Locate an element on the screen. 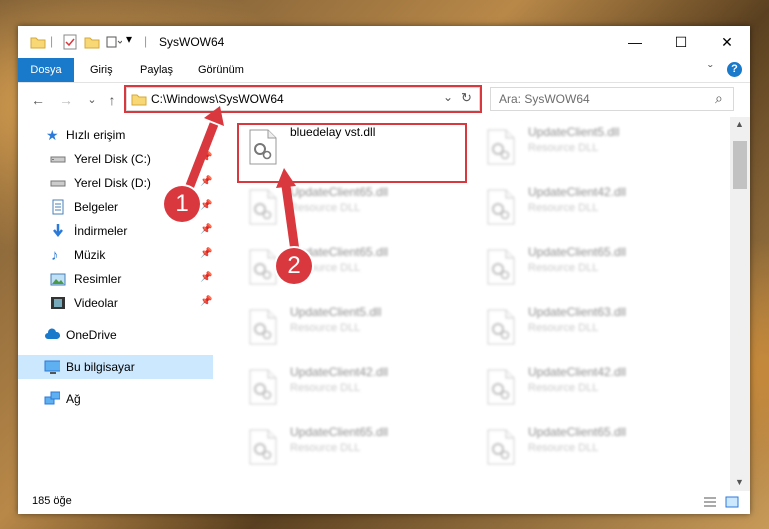  tab-share: Paylaş is located at coordinates (156, 70).